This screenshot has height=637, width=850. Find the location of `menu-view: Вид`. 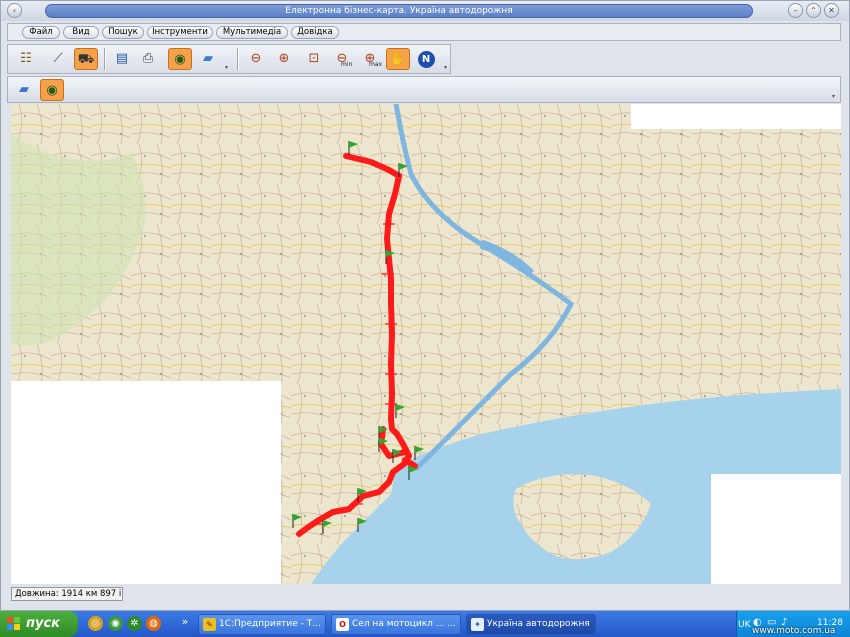

menu-view: Вид is located at coordinates (81, 32).